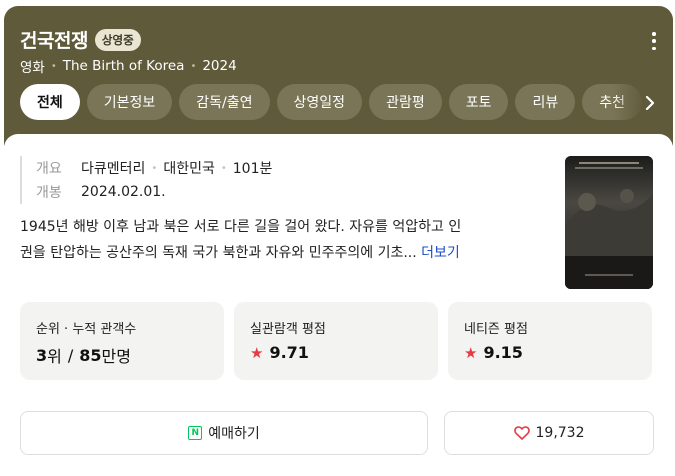 This screenshot has width=675, height=476. I want to click on movie-poster, so click(609, 222).